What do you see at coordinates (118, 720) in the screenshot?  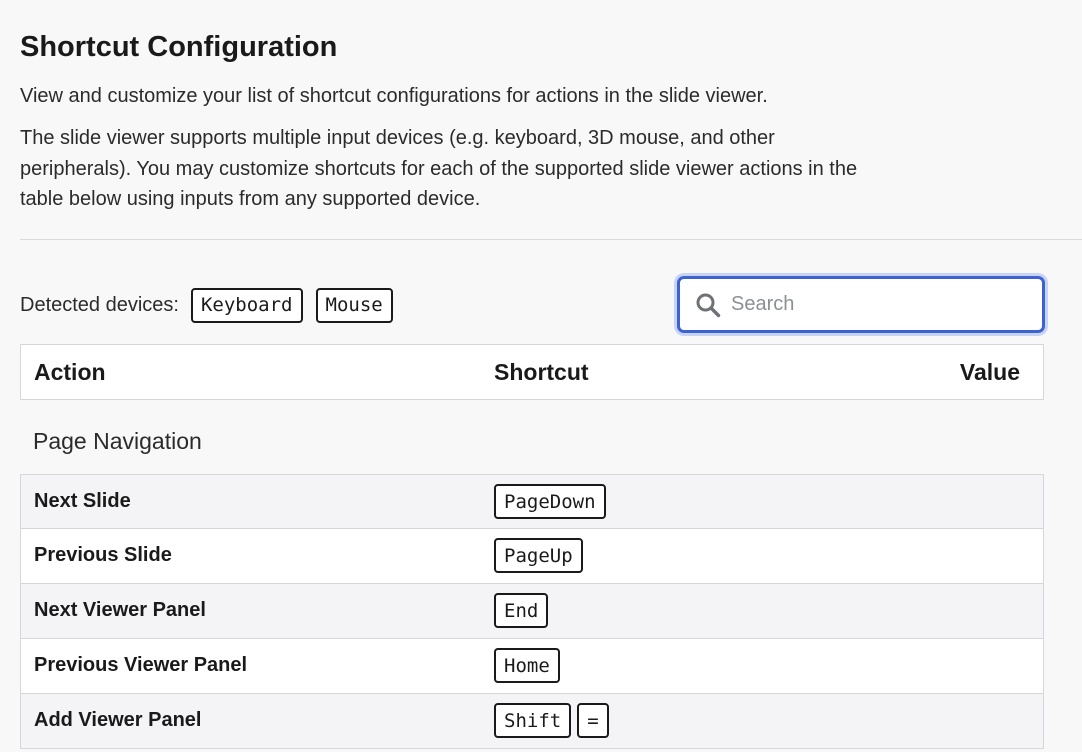 I see `row-action-label: Add Viewer Panel` at bounding box center [118, 720].